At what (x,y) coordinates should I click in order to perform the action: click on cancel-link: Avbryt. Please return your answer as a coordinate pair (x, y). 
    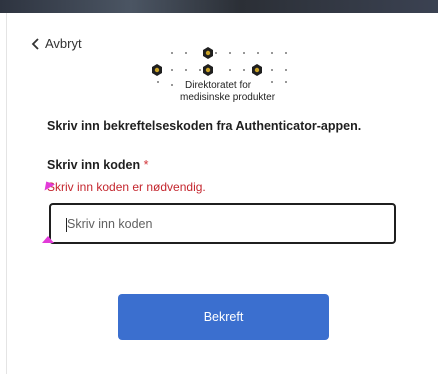
    Looking at the image, I should click on (56, 43).